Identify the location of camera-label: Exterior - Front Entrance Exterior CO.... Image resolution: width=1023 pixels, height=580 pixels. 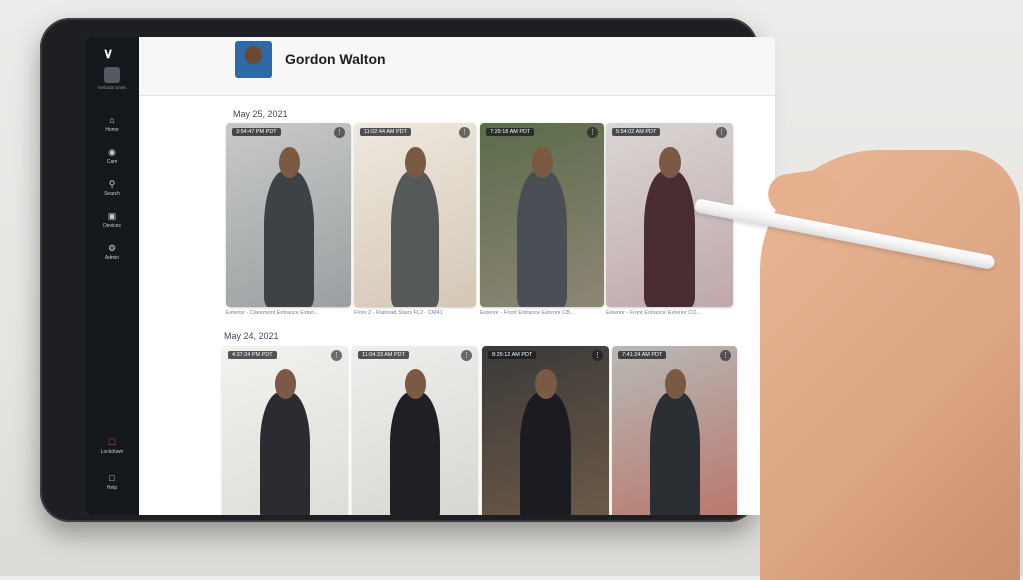
(669, 313).